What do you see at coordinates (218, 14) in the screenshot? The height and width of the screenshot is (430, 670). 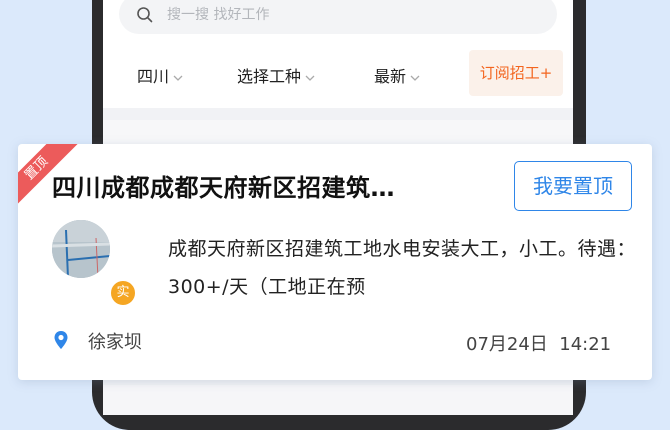 I see `search-input: 搜一搜 找好工作` at bounding box center [218, 14].